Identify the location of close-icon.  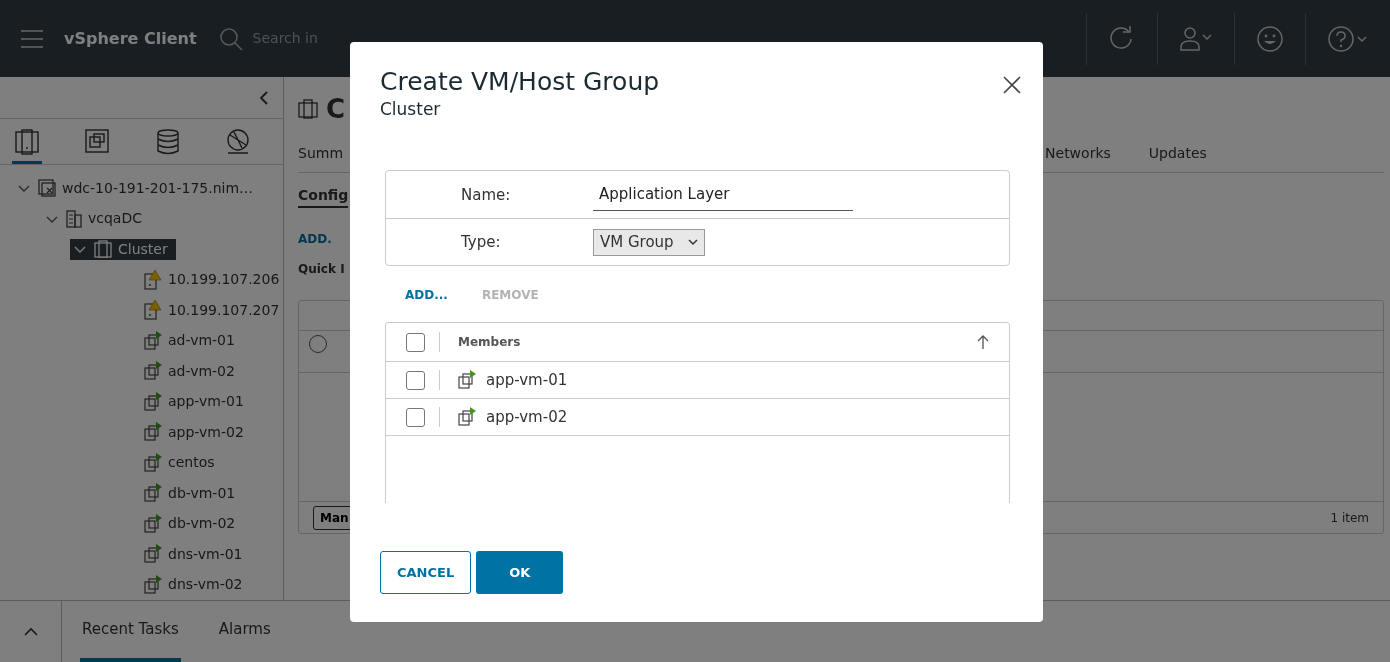
(1012, 84).